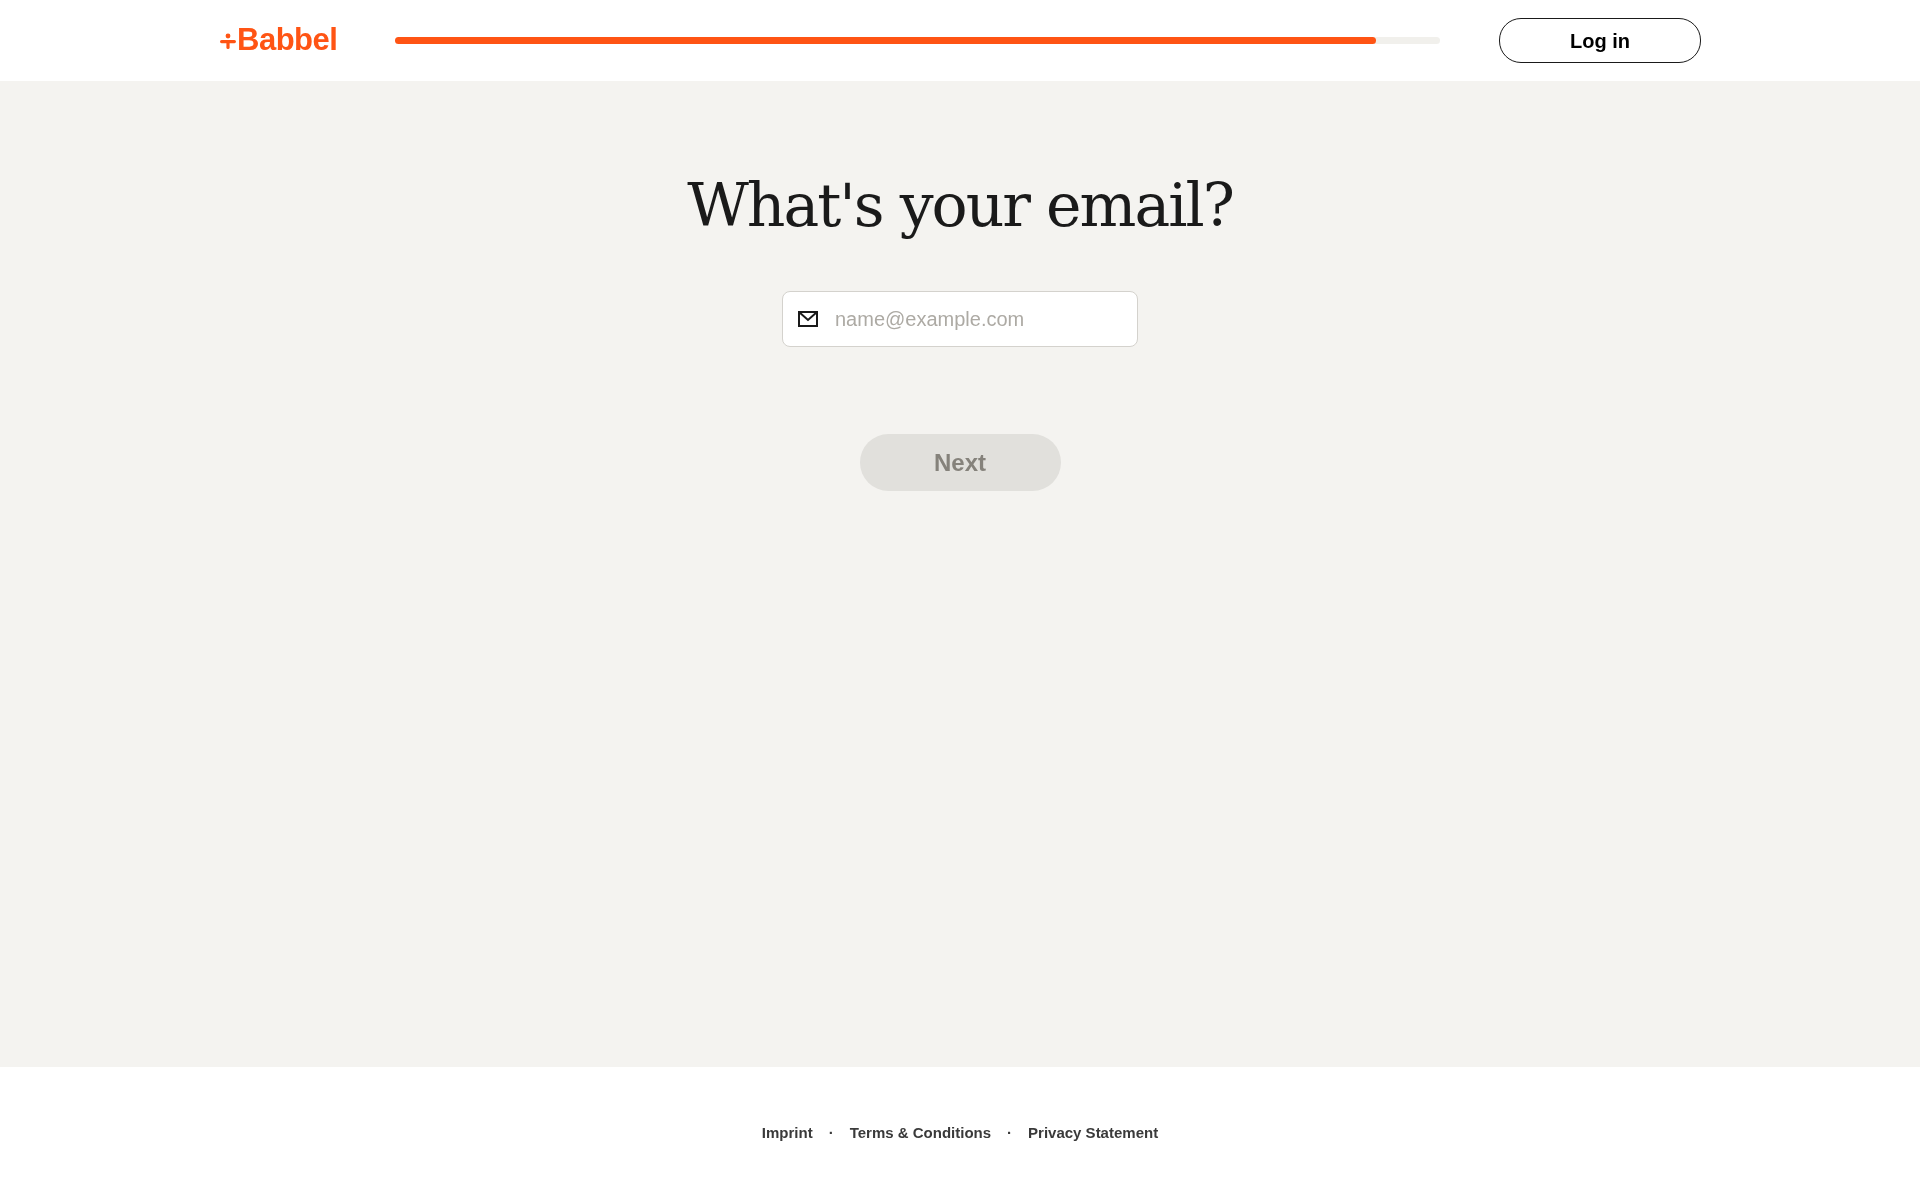  What do you see at coordinates (960, 205) in the screenshot?
I see `page-title: What's your email?` at bounding box center [960, 205].